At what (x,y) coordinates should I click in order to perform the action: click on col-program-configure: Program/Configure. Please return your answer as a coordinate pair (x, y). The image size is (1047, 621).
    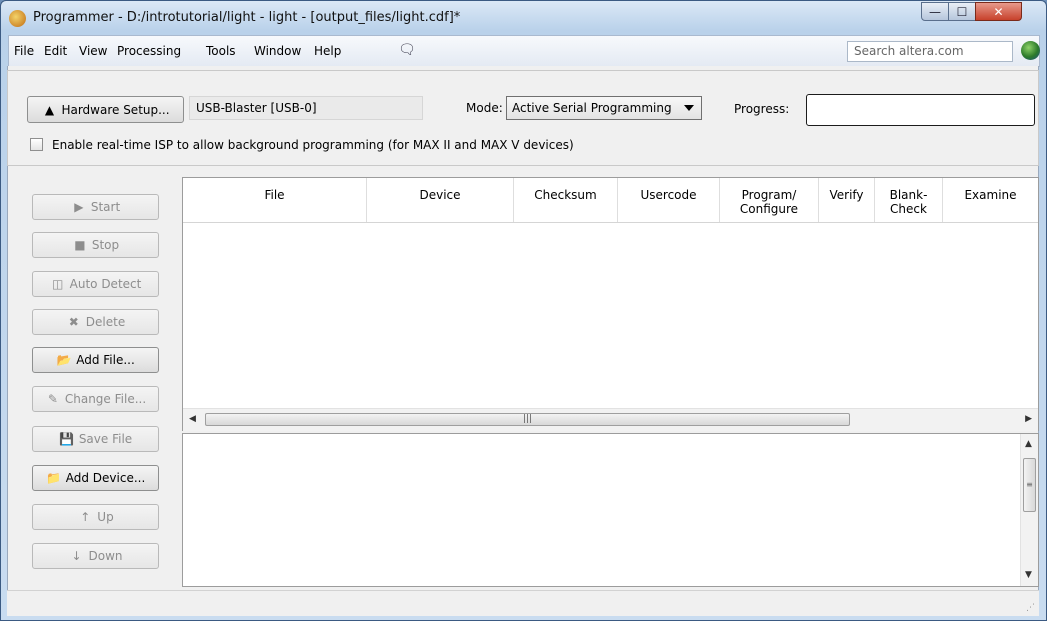
    Looking at the image, I should click on (769, 200).